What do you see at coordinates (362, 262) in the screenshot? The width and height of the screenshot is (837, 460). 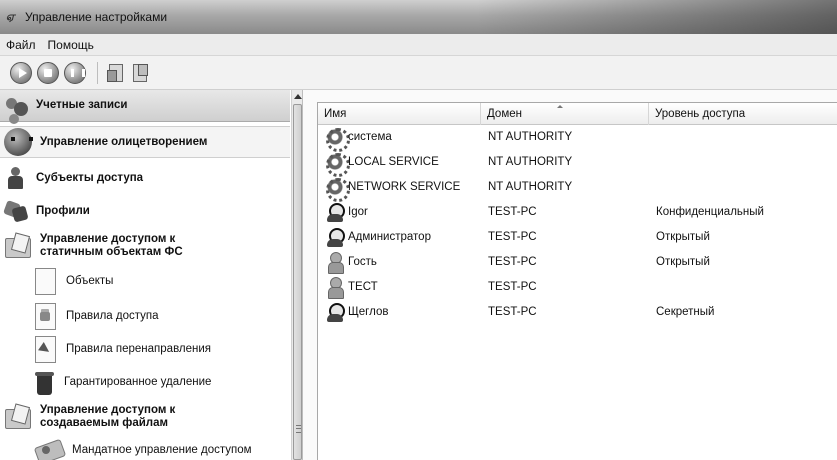 I see `cell-name: Гость` at bounding box center [362, 262].